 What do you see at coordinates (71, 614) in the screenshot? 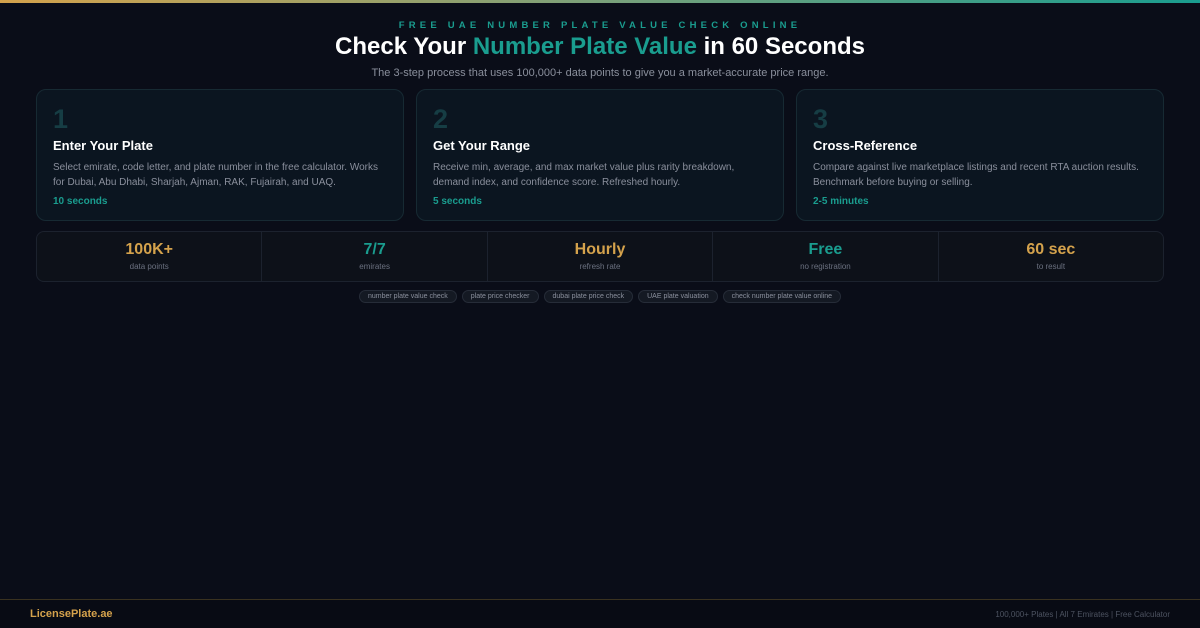
I see `footer-brand-link: LicensePlate.ae` at bounding box center [71, 614].